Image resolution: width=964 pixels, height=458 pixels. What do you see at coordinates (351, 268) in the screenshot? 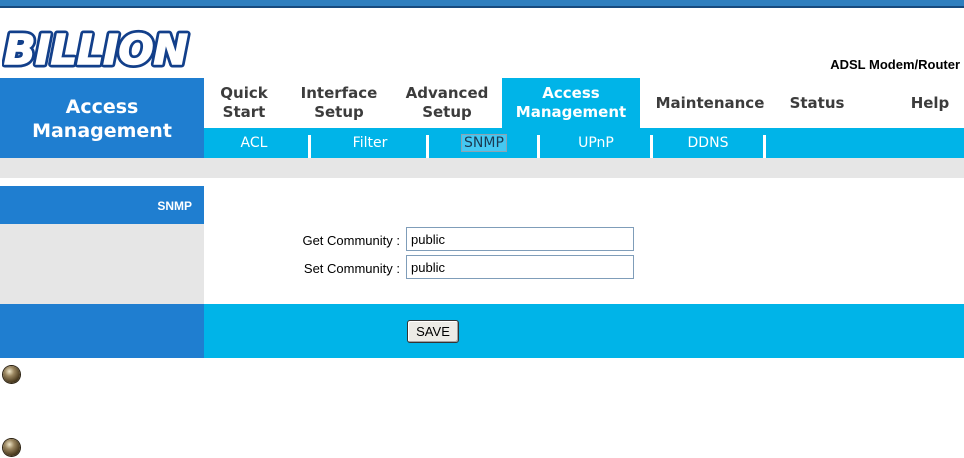
I see `set-community-label: Set Community :` at bounding box center [351, 268].